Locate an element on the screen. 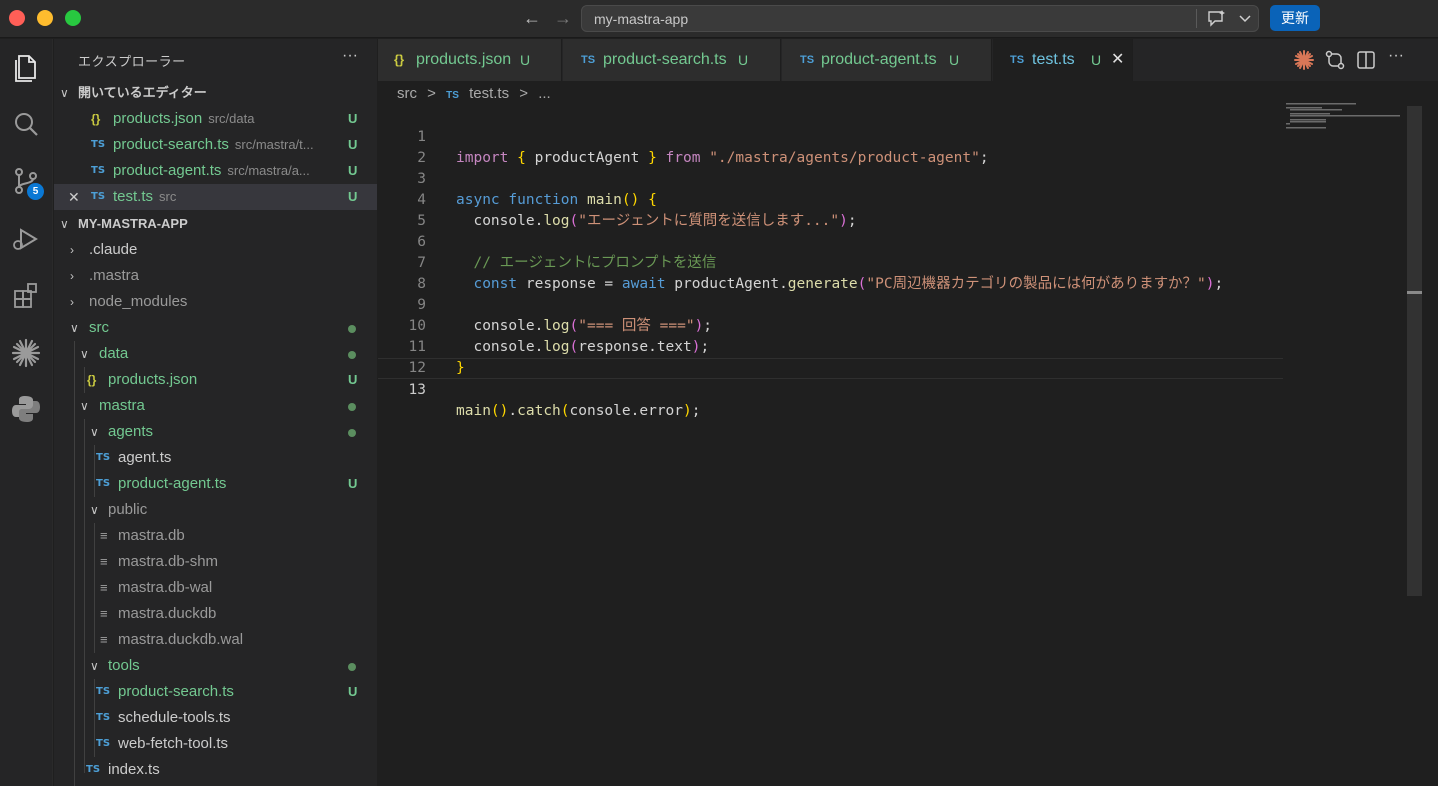 The width and height of the screenshot is (1438, 786). minimap is located at coordinates (1343, 121).